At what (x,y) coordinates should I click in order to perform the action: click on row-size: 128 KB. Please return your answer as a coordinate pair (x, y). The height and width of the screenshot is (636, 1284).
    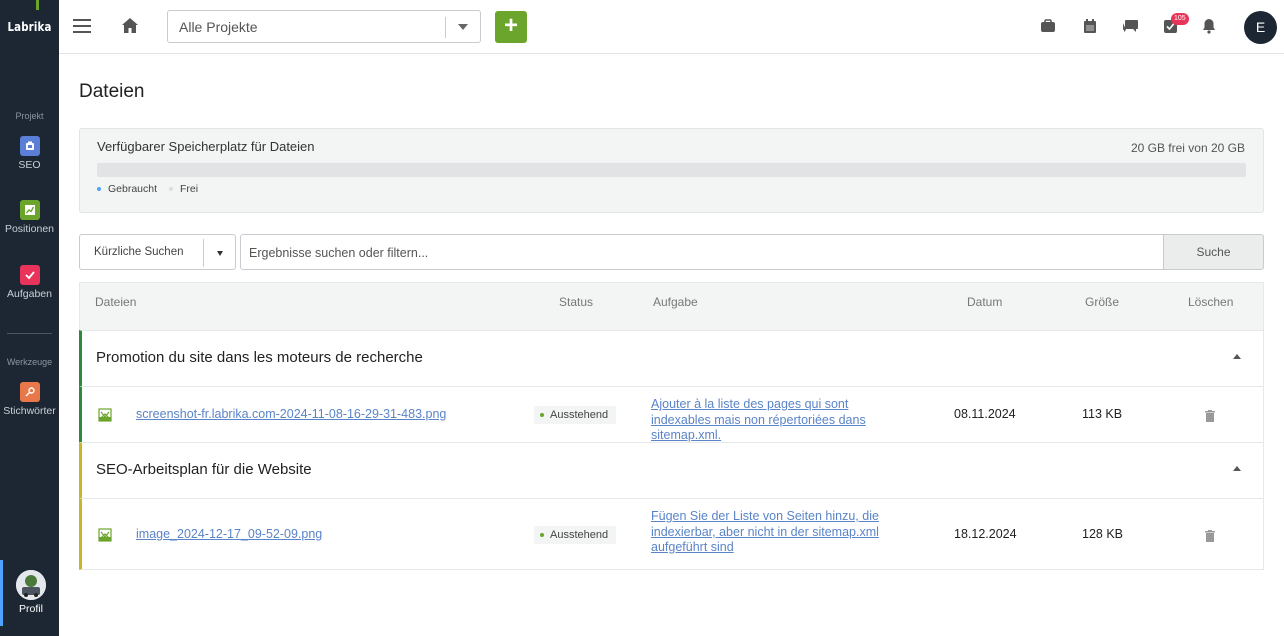
    Looking at the image, I should click on (1103, 534).